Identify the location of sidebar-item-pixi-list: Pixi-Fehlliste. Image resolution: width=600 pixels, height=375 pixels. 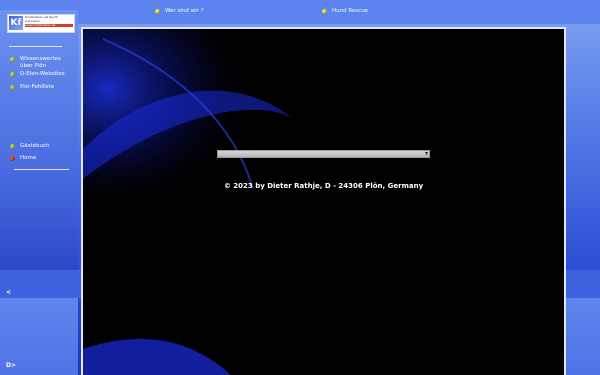
(32, 87).